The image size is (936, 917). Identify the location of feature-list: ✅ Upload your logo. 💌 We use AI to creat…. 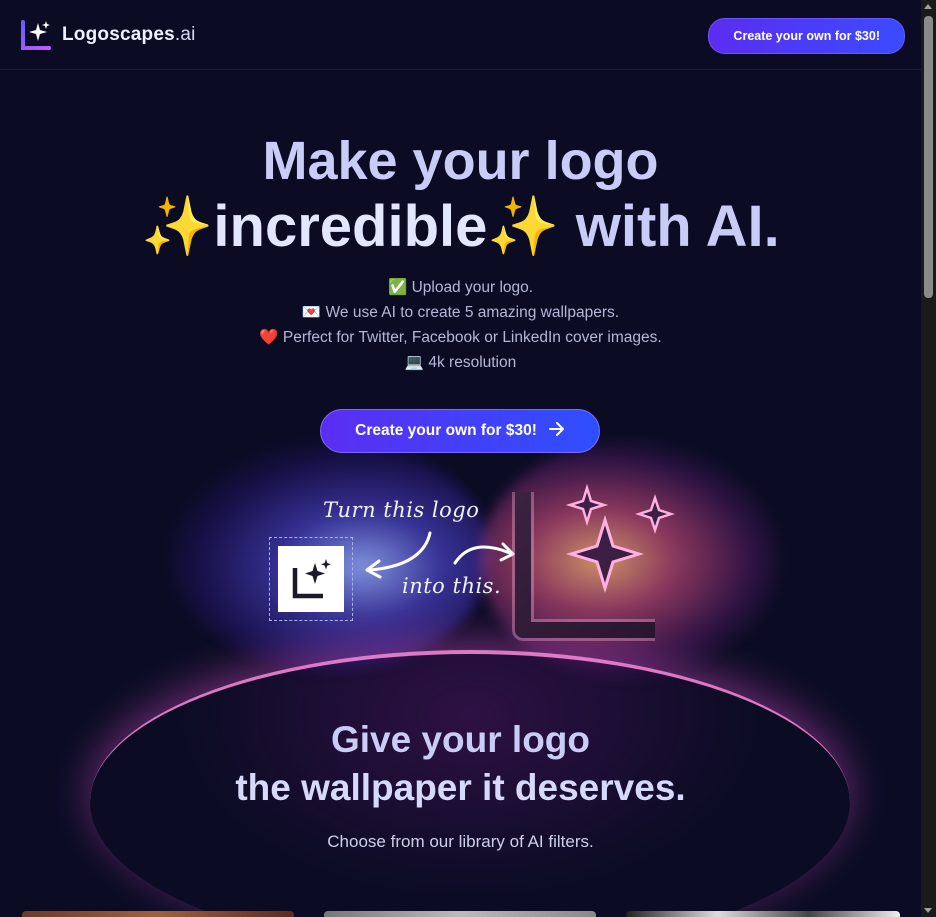
(460, 325).